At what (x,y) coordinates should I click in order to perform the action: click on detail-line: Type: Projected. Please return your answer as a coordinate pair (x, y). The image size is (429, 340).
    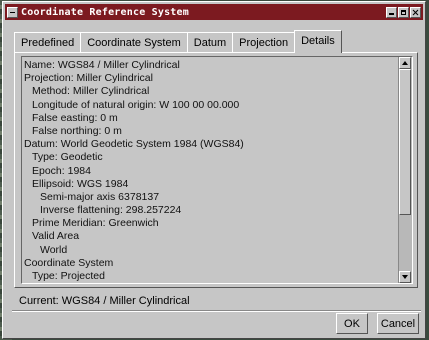
    Looking at the image, I should click on (68, 276).